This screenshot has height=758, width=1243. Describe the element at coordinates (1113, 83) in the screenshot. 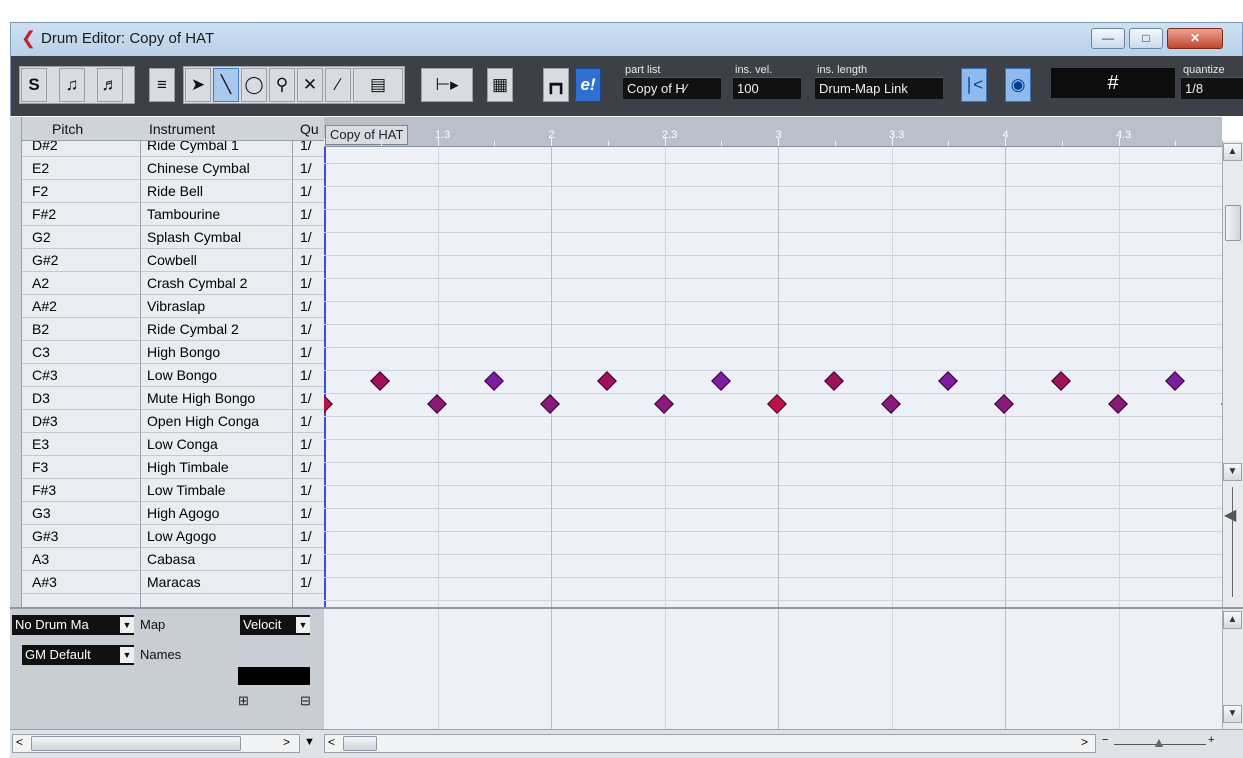

I see `grid-display: #` at that location.